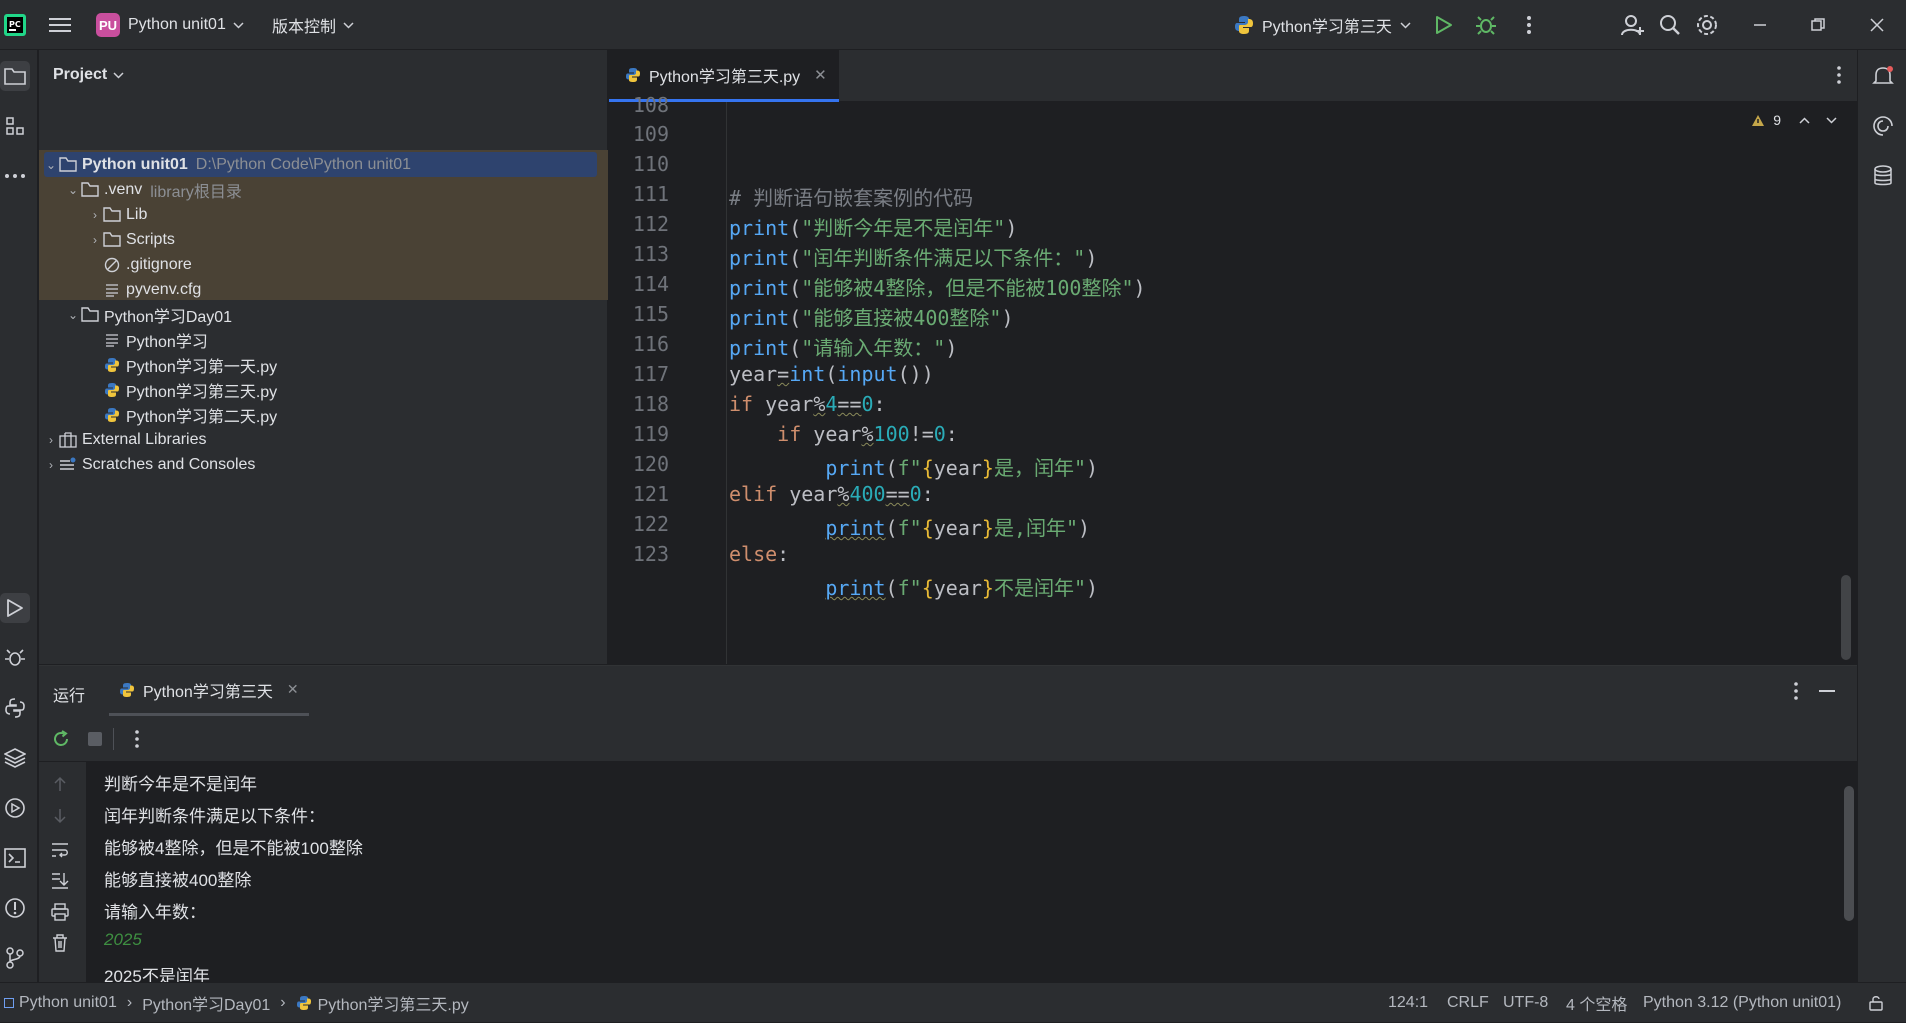 This screenshot has width=1906, height=1023. I want to click on tree-item-label: Python学习Day01, so click(168, 317).